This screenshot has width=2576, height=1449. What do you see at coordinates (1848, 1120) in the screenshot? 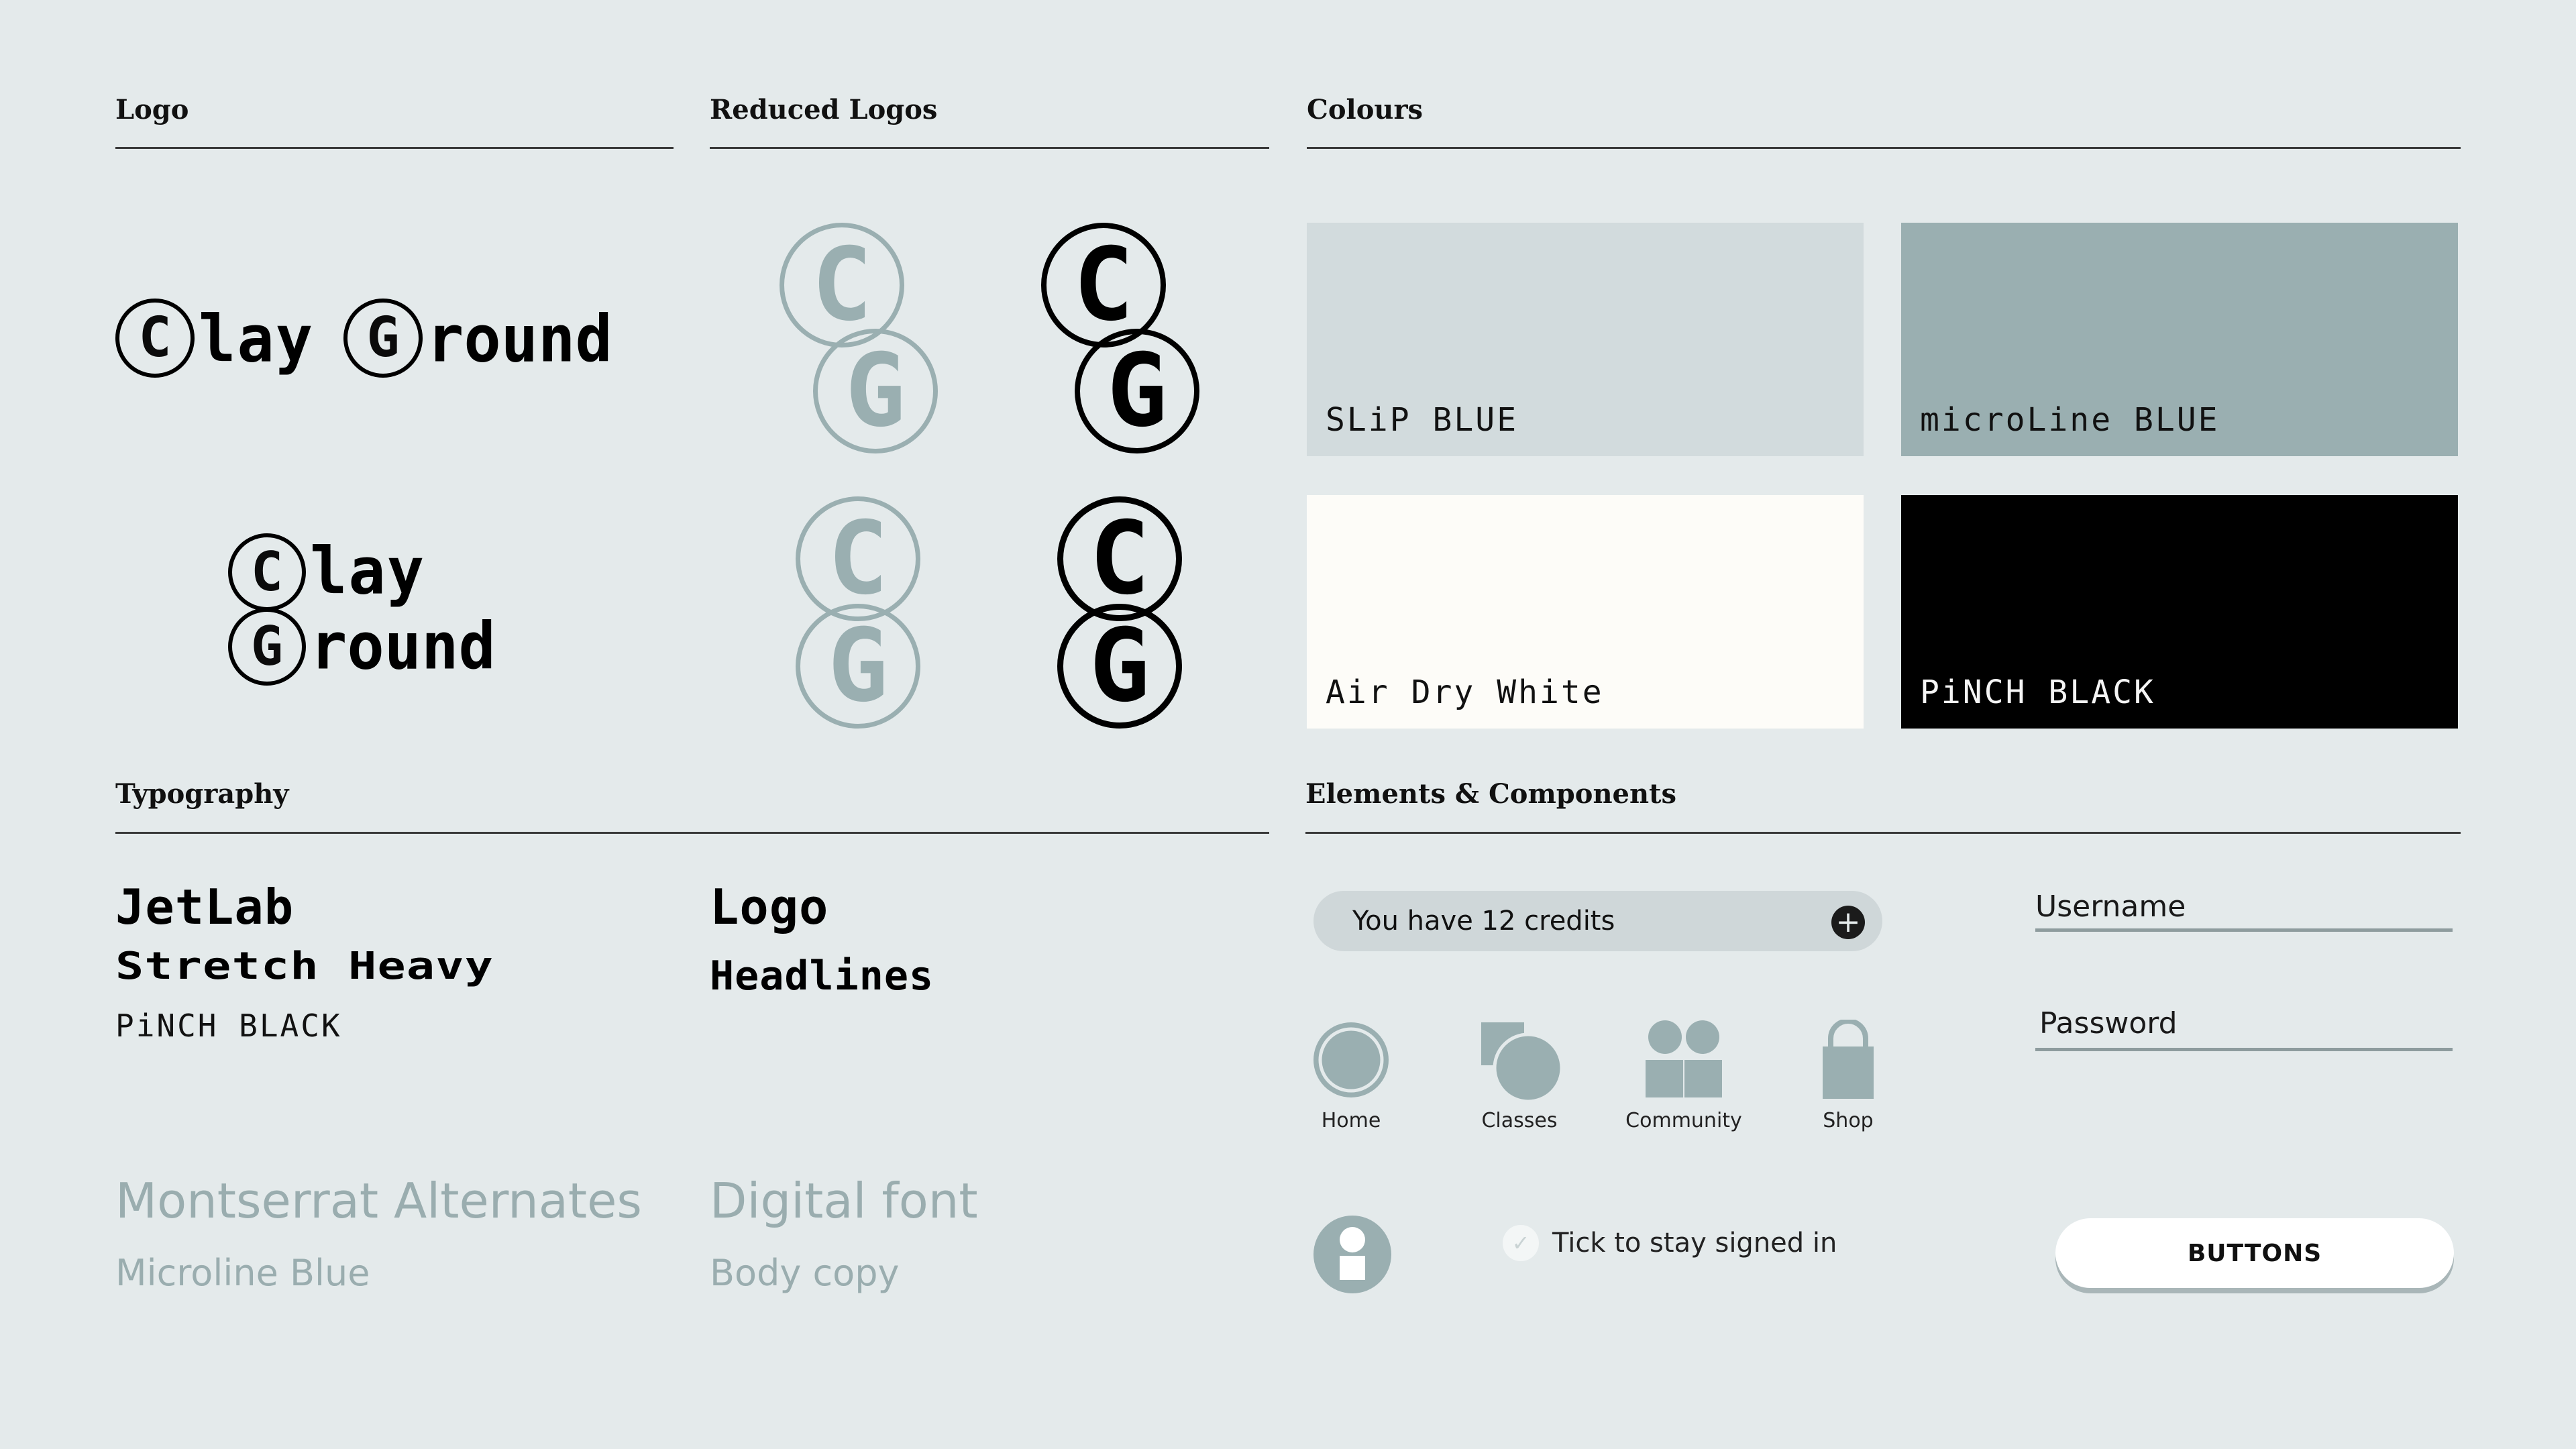
I see `nav-label: Shop` at bounding box center [1848, 1120].